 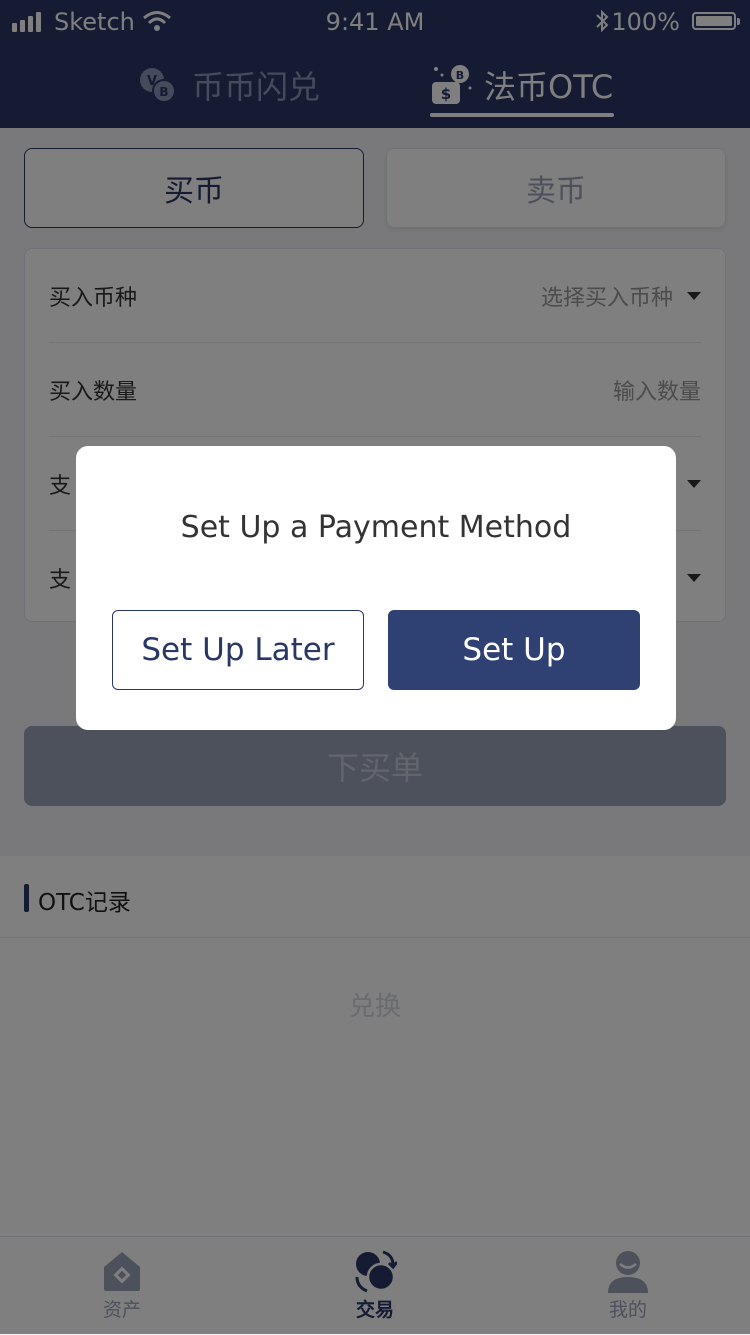 What do you see at coordinates (238, 650) in the screenshot?
I see `set-up-later-button: Set Up Later` at bounding box center [238, 650].